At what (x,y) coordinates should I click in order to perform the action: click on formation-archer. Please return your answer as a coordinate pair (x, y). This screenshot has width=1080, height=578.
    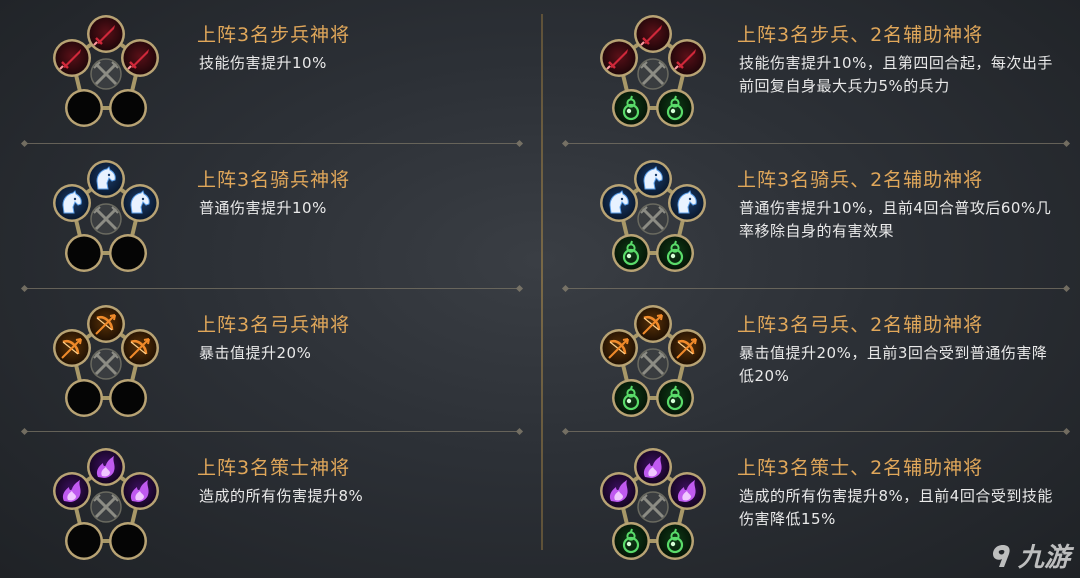
    Looking at the image, I should click on (106, 360).